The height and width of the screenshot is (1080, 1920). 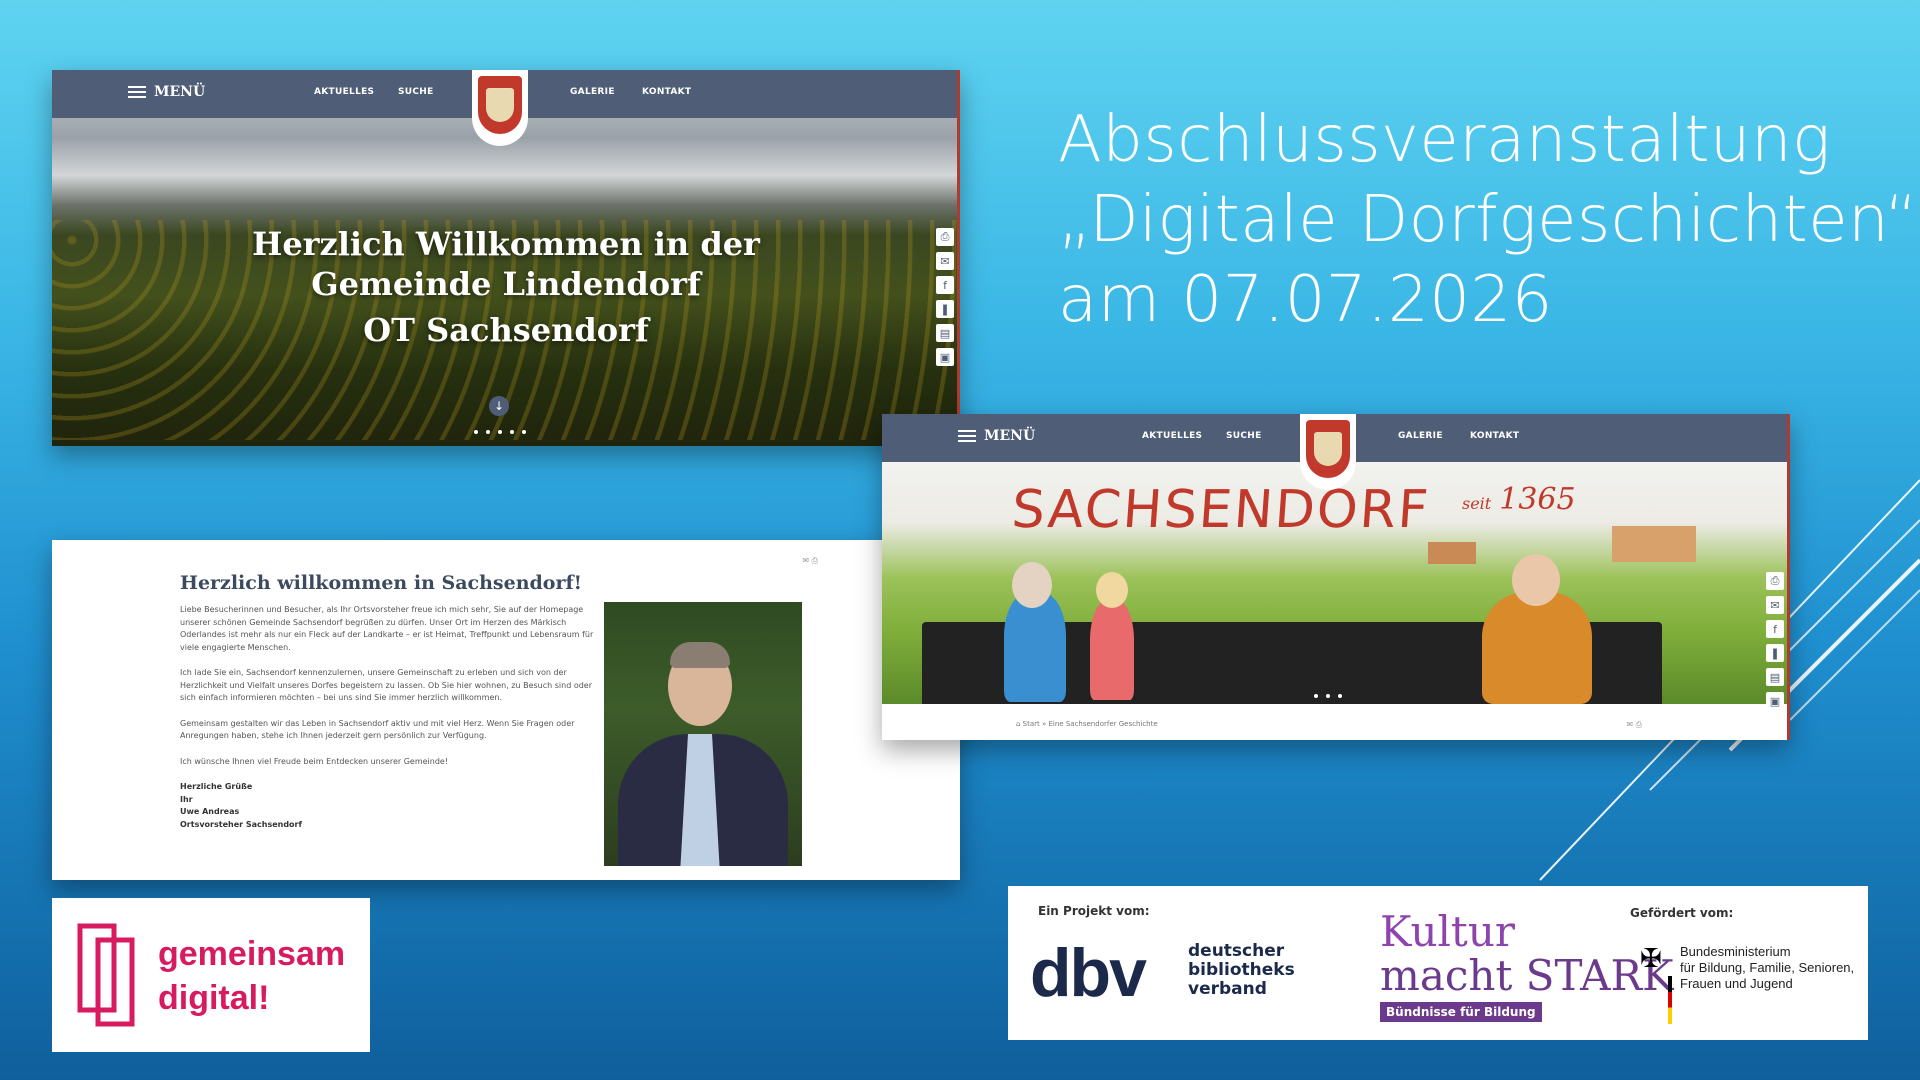 I want to click on logo-gemeinsam-digital: gemeinsam digital!, so click(x=211, y=975).